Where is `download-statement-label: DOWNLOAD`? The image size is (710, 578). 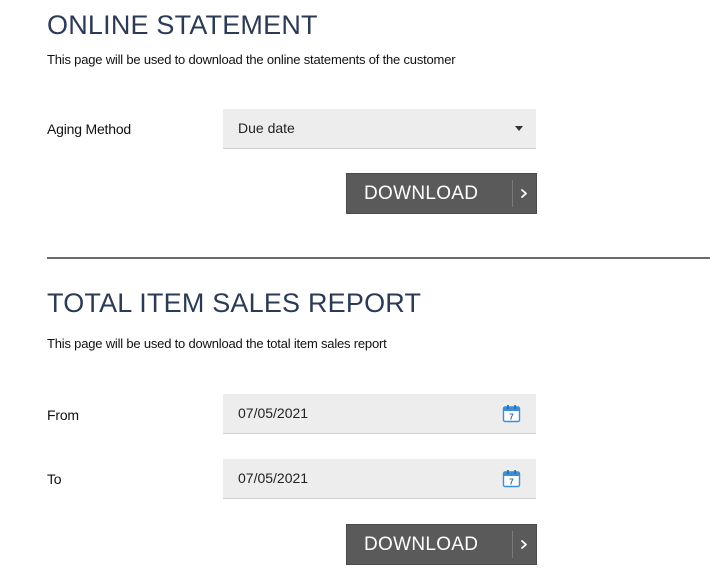
download-statement-label: DOWNLOAD is located at coordinates (421, 193).